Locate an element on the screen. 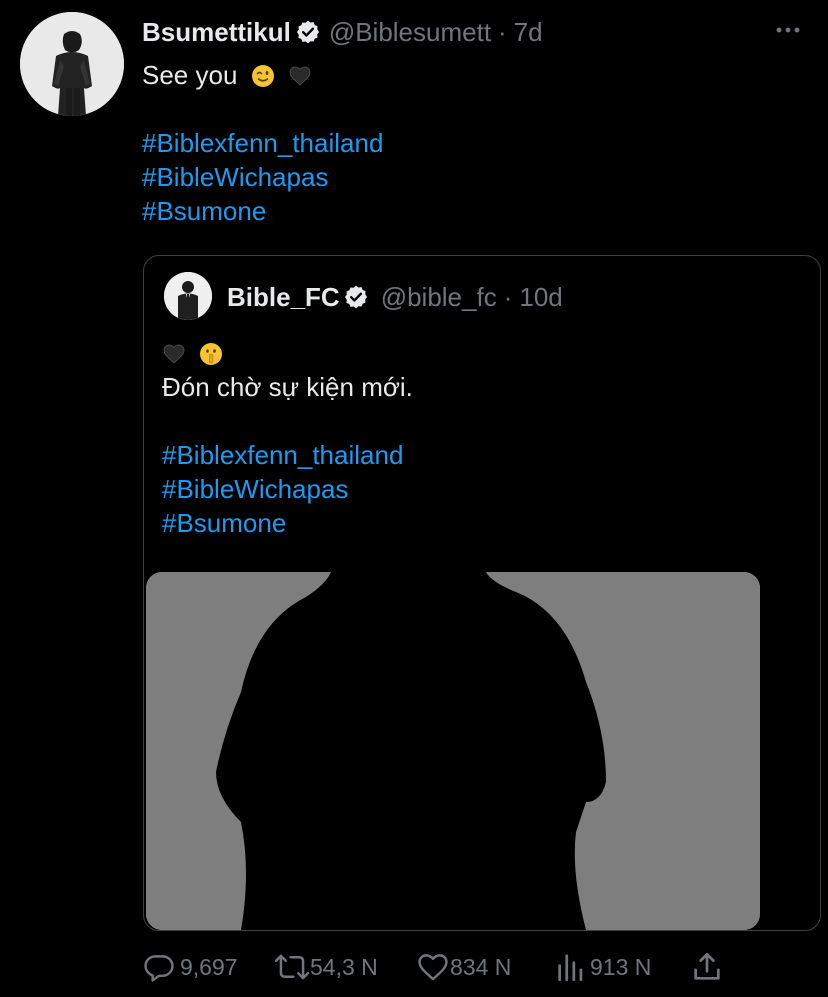 The width and height of the screenshot is (828, 997). views-icon is located at coordinates (571, 967).